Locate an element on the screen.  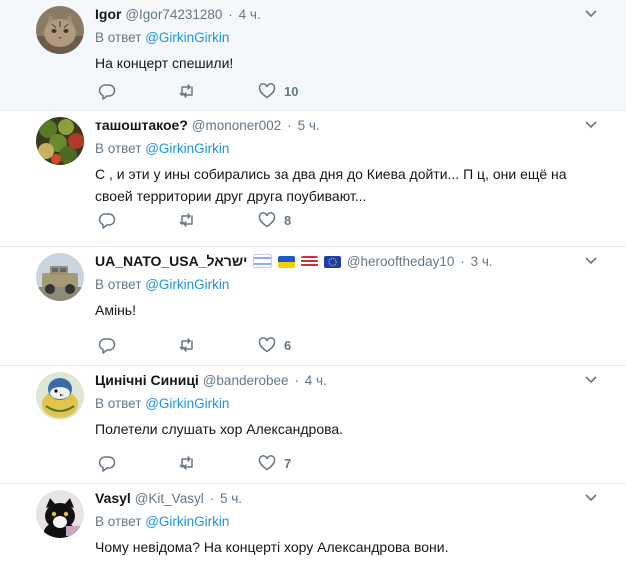
tweet-text: Амінь! is located at coordinates (115, 310).